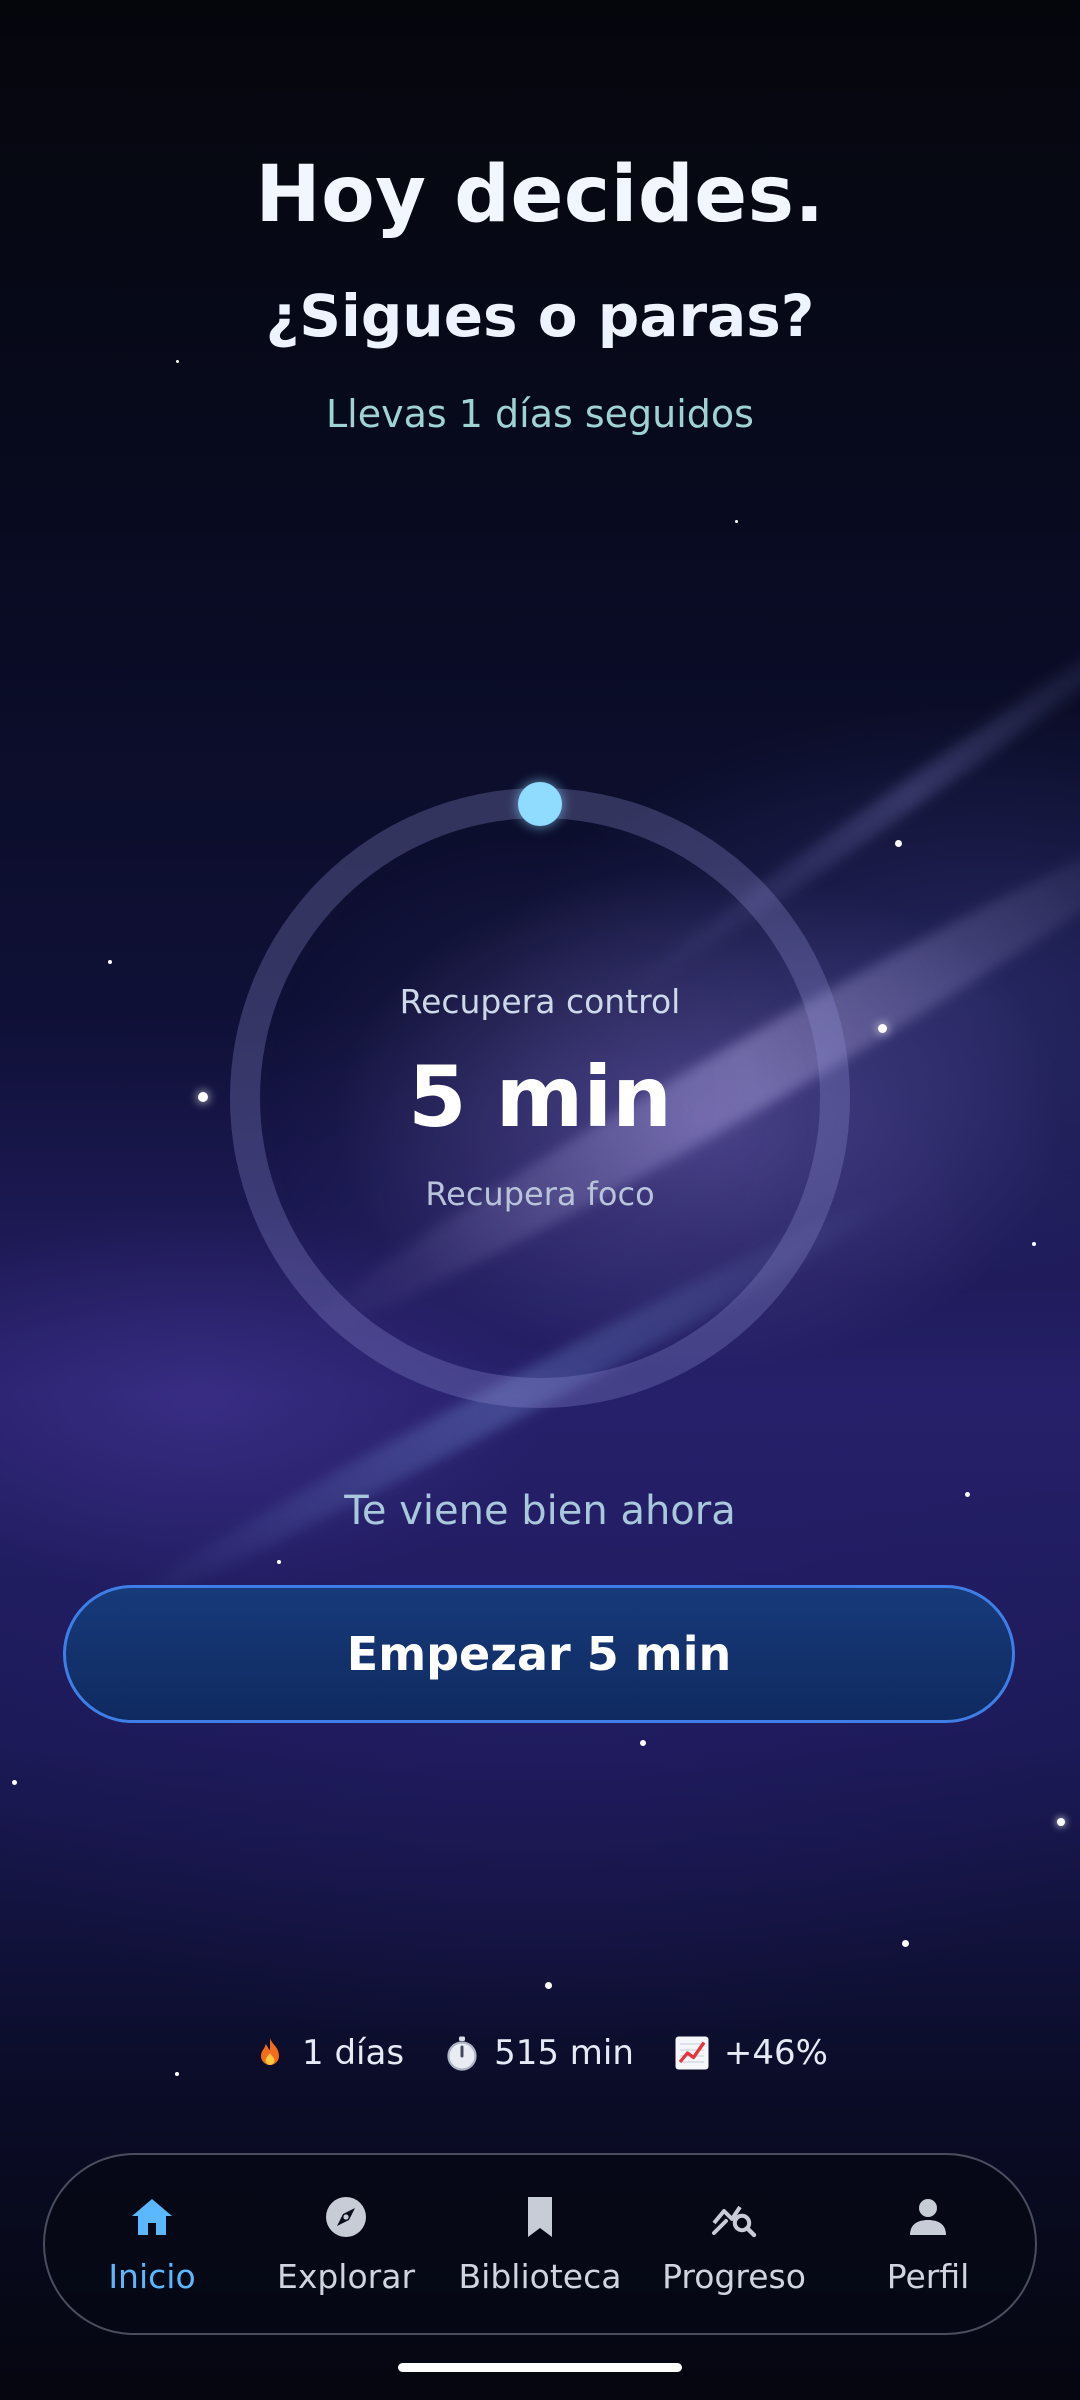 The image size is (1080, 2400). What do you see at coordinates (539, 1654) in the screenshot?
I see `start-session-button: Empezar 5 min` at bounding box center [539, 1654].